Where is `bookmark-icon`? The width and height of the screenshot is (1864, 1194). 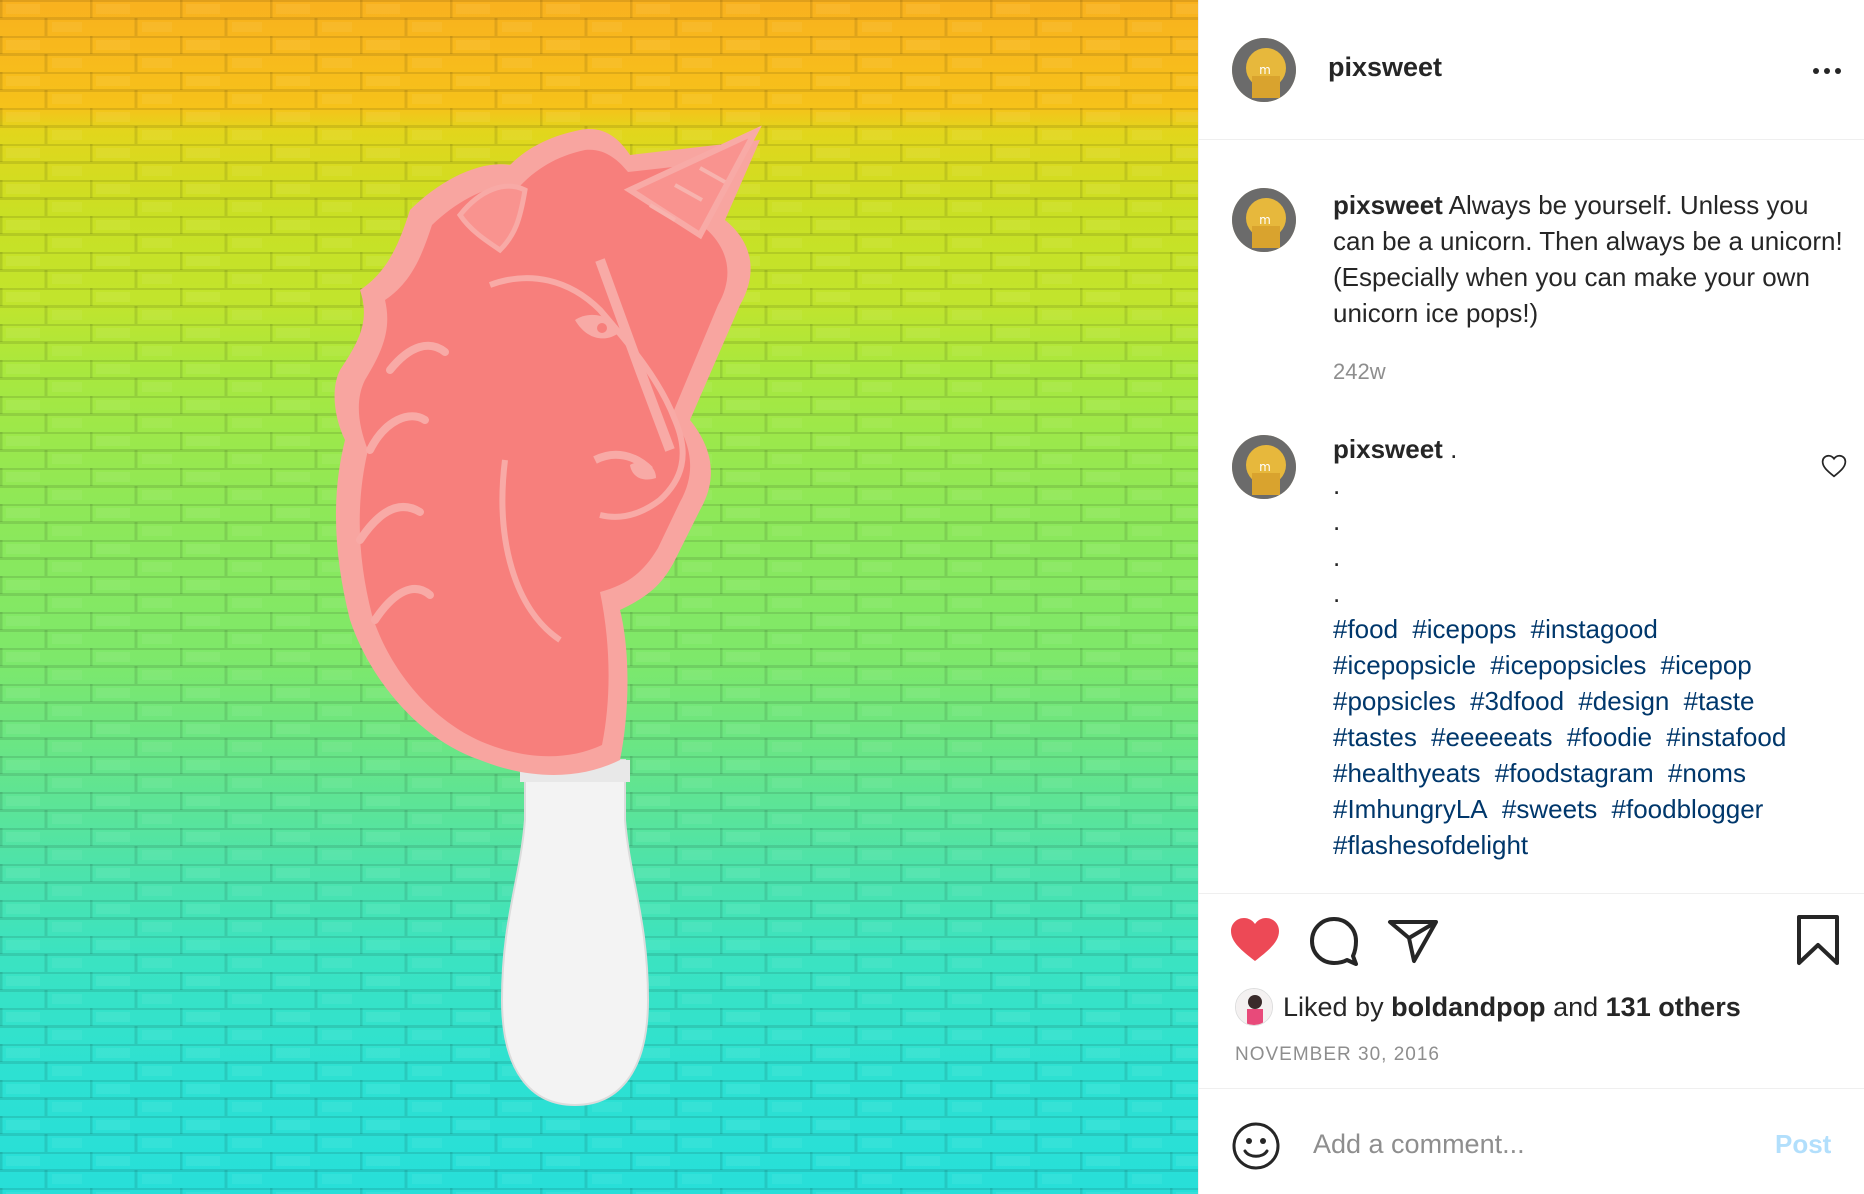 bookmark-icon is located at coordinates (1818, 940).